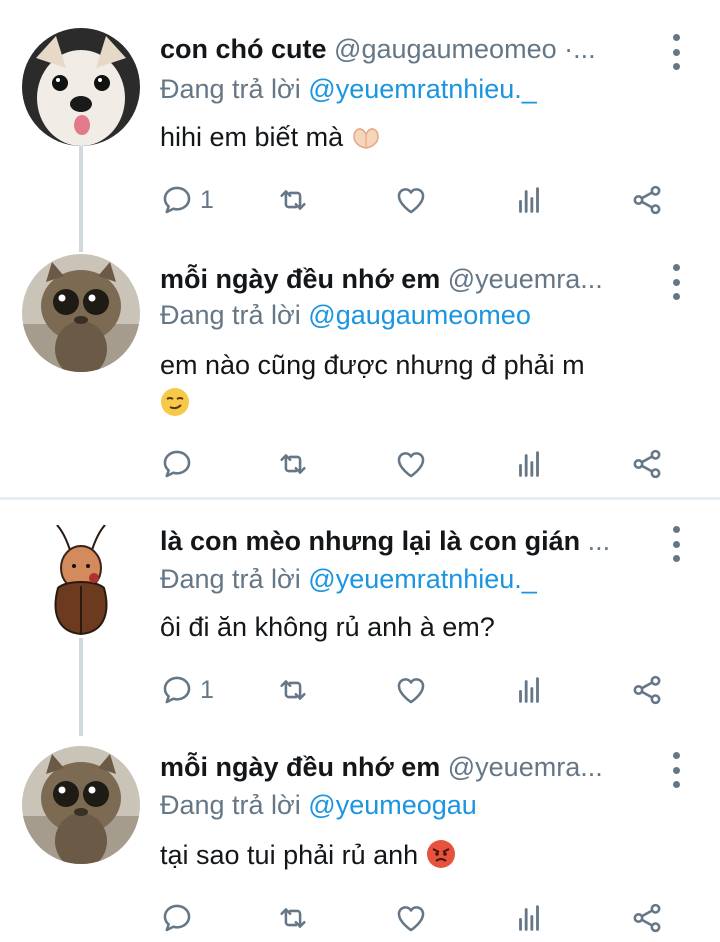 The image size is (720, 942). What do you see at coordinates (327, 627) in the screenshot?
I see `tweet-text-content: ôi đi ăn không rủ anh à em?` at bounding box center [327, 627].